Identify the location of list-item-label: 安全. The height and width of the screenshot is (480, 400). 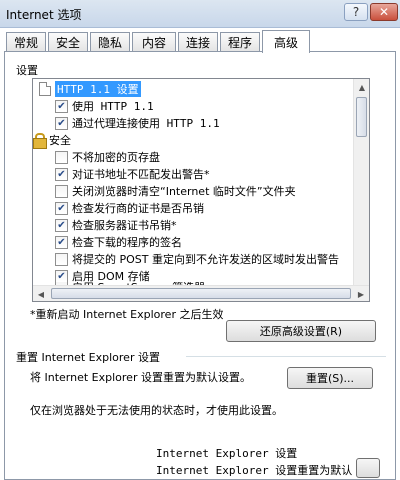
(60, 140).